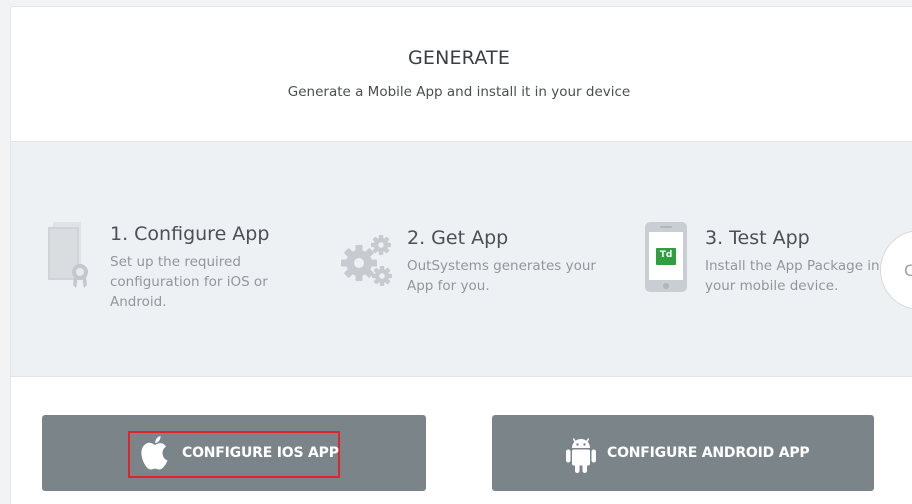  I want to click on certificate-document-icon, so click(69, 257).